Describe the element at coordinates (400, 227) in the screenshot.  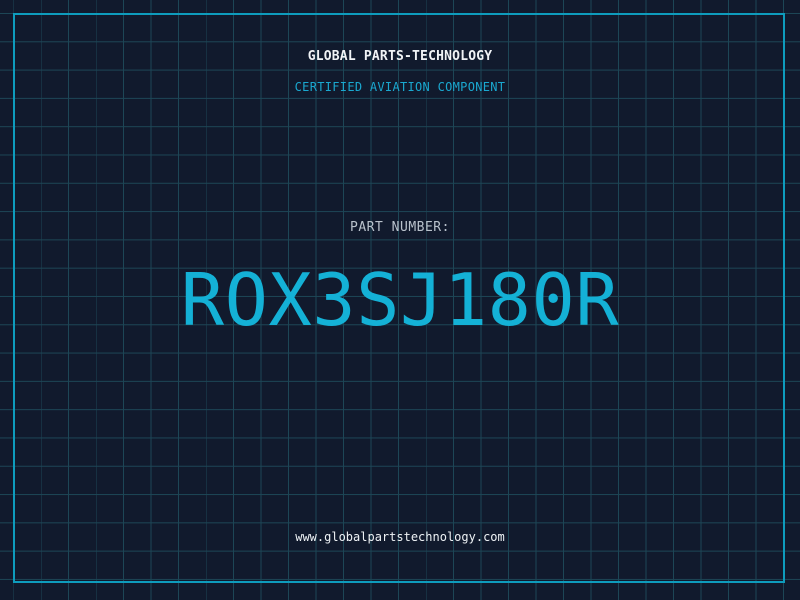
I see `part-number-label: PART NUMBER:` at that location.